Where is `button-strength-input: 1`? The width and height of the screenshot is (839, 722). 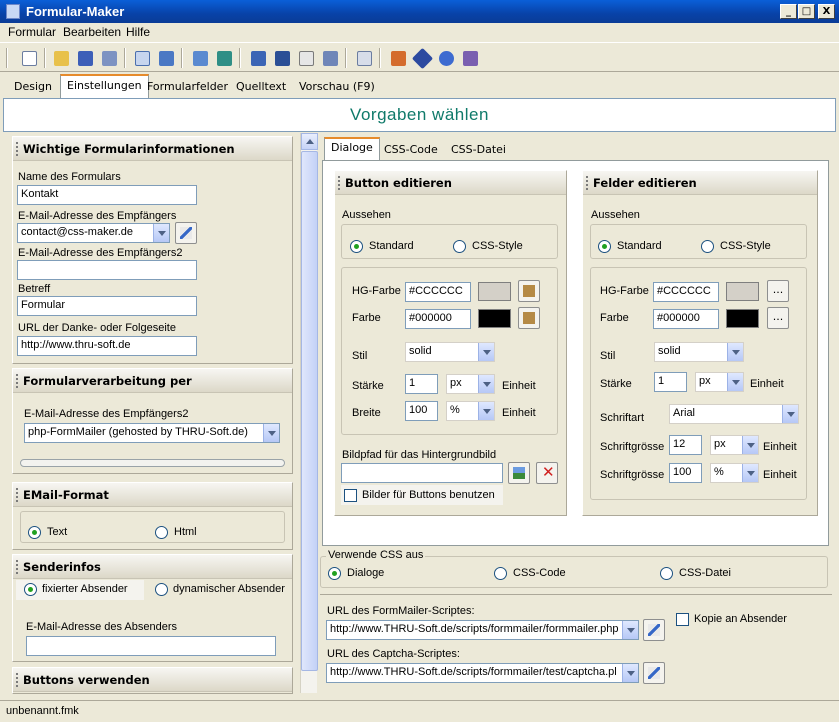
button-strength-input: 1 is located at coordinates (421, 384).